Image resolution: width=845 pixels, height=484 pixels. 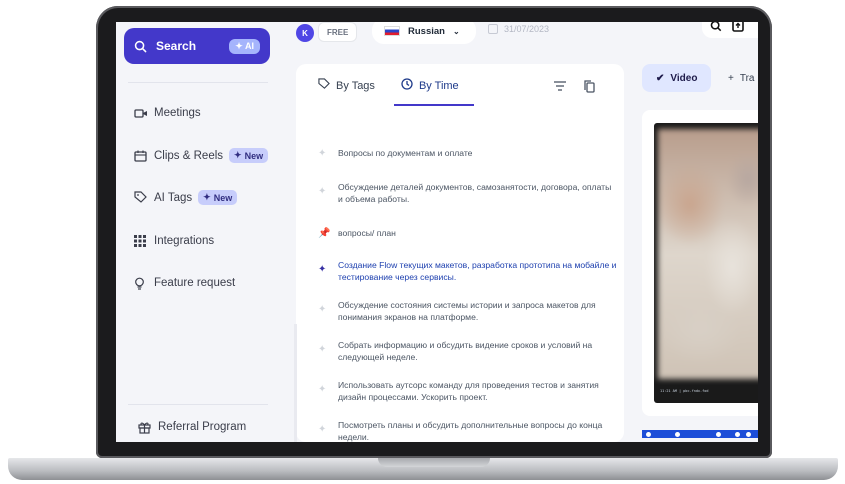 I want to click on video-player: 11:21 AM | pbc-fndx-fod, so click(x=706, y=263).